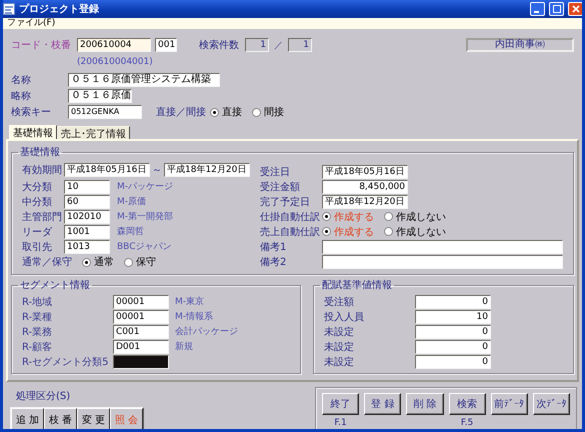  Describe the element at coordinates (141, 361) in the screenshot. I see `blocked-field` at that location.